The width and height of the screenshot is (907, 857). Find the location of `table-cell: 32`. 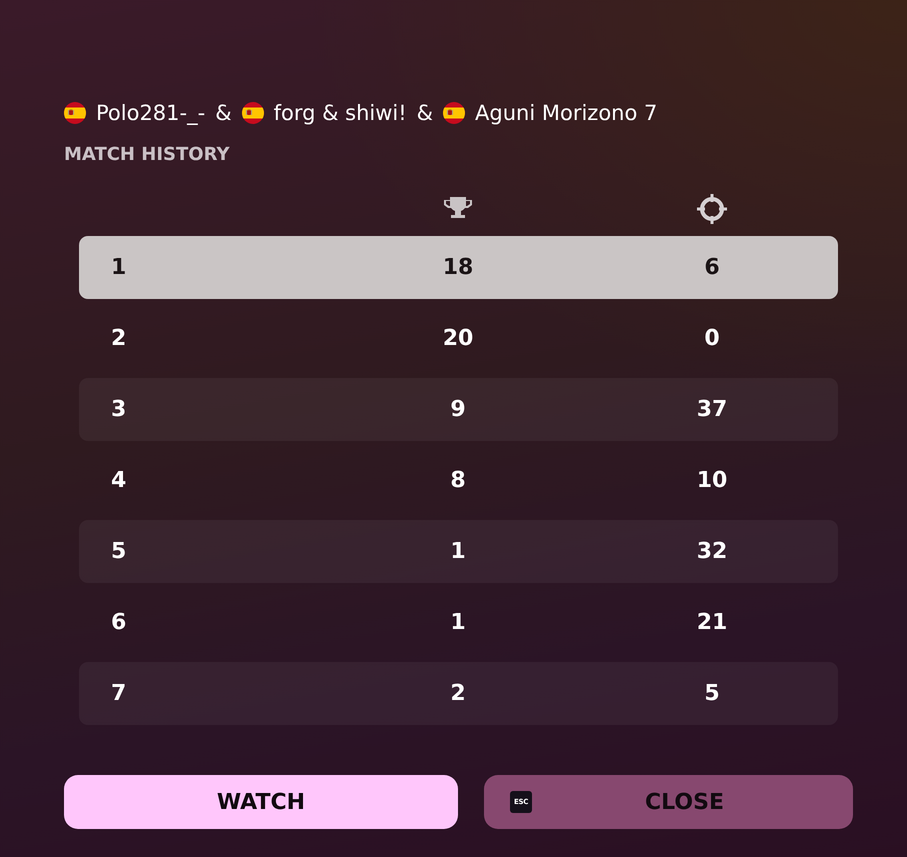

table-cell: 32 is located at coordinates (712, 551).